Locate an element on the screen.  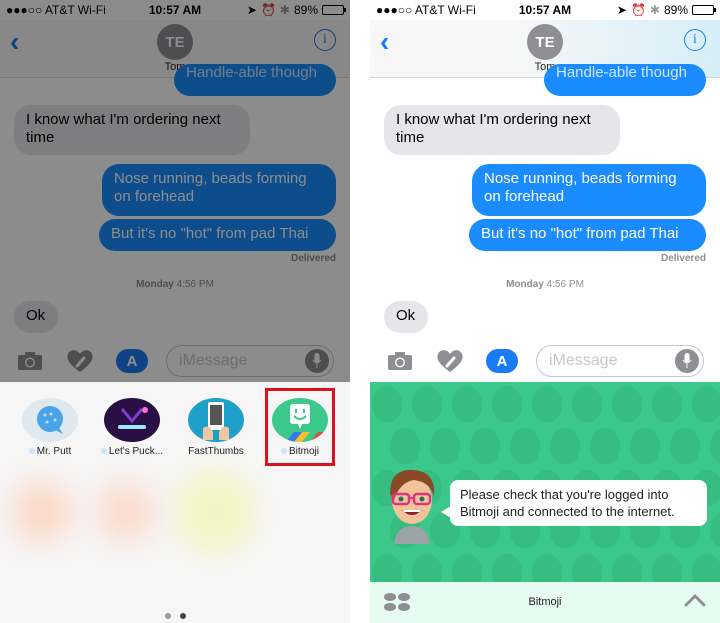
bitmoji-highlight-box is located at coordinates (300, 427).